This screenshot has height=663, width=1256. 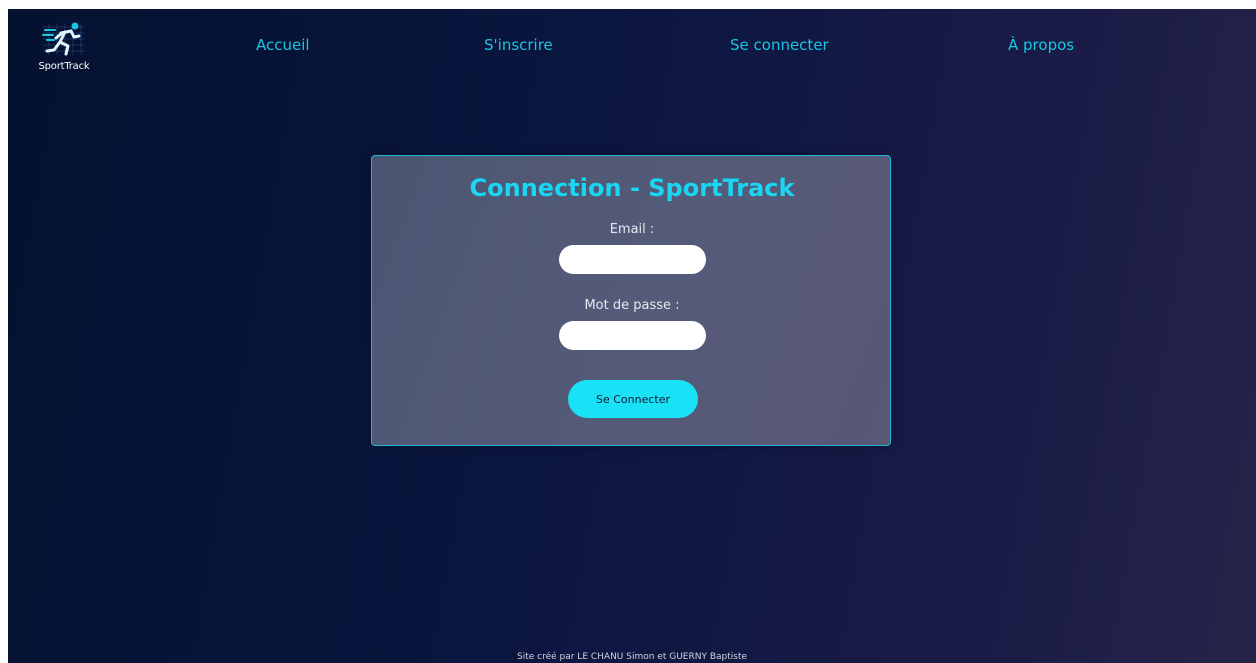 I want to click on main-nav: Accueil S'inscrire Se connecter À propos, so click(x=632, y=48).